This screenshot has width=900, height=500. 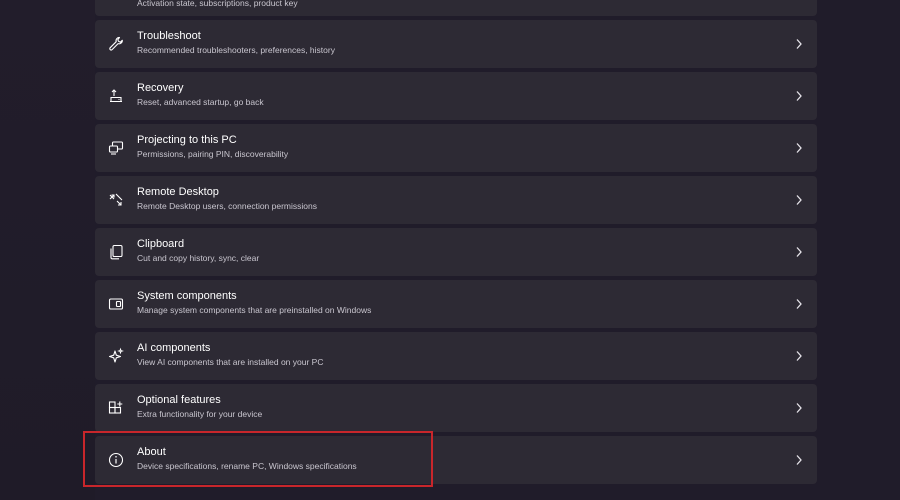 I want to click on settings-item-subtitle: Cut and copy history, sync, clear, so click(x=198, y=258).